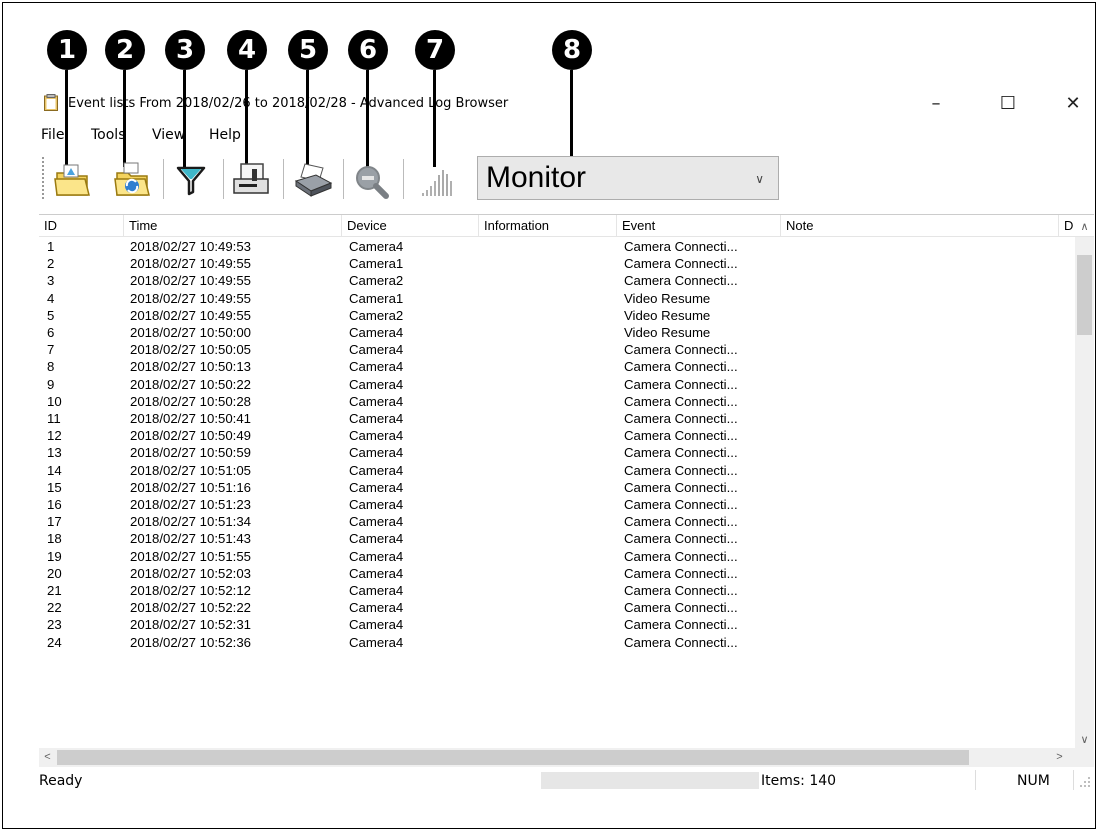 This screenshot has height=831, width=1098. Describe the element at coordinates (437, 183) in the screenshot. I see `signal-icon` at that location.